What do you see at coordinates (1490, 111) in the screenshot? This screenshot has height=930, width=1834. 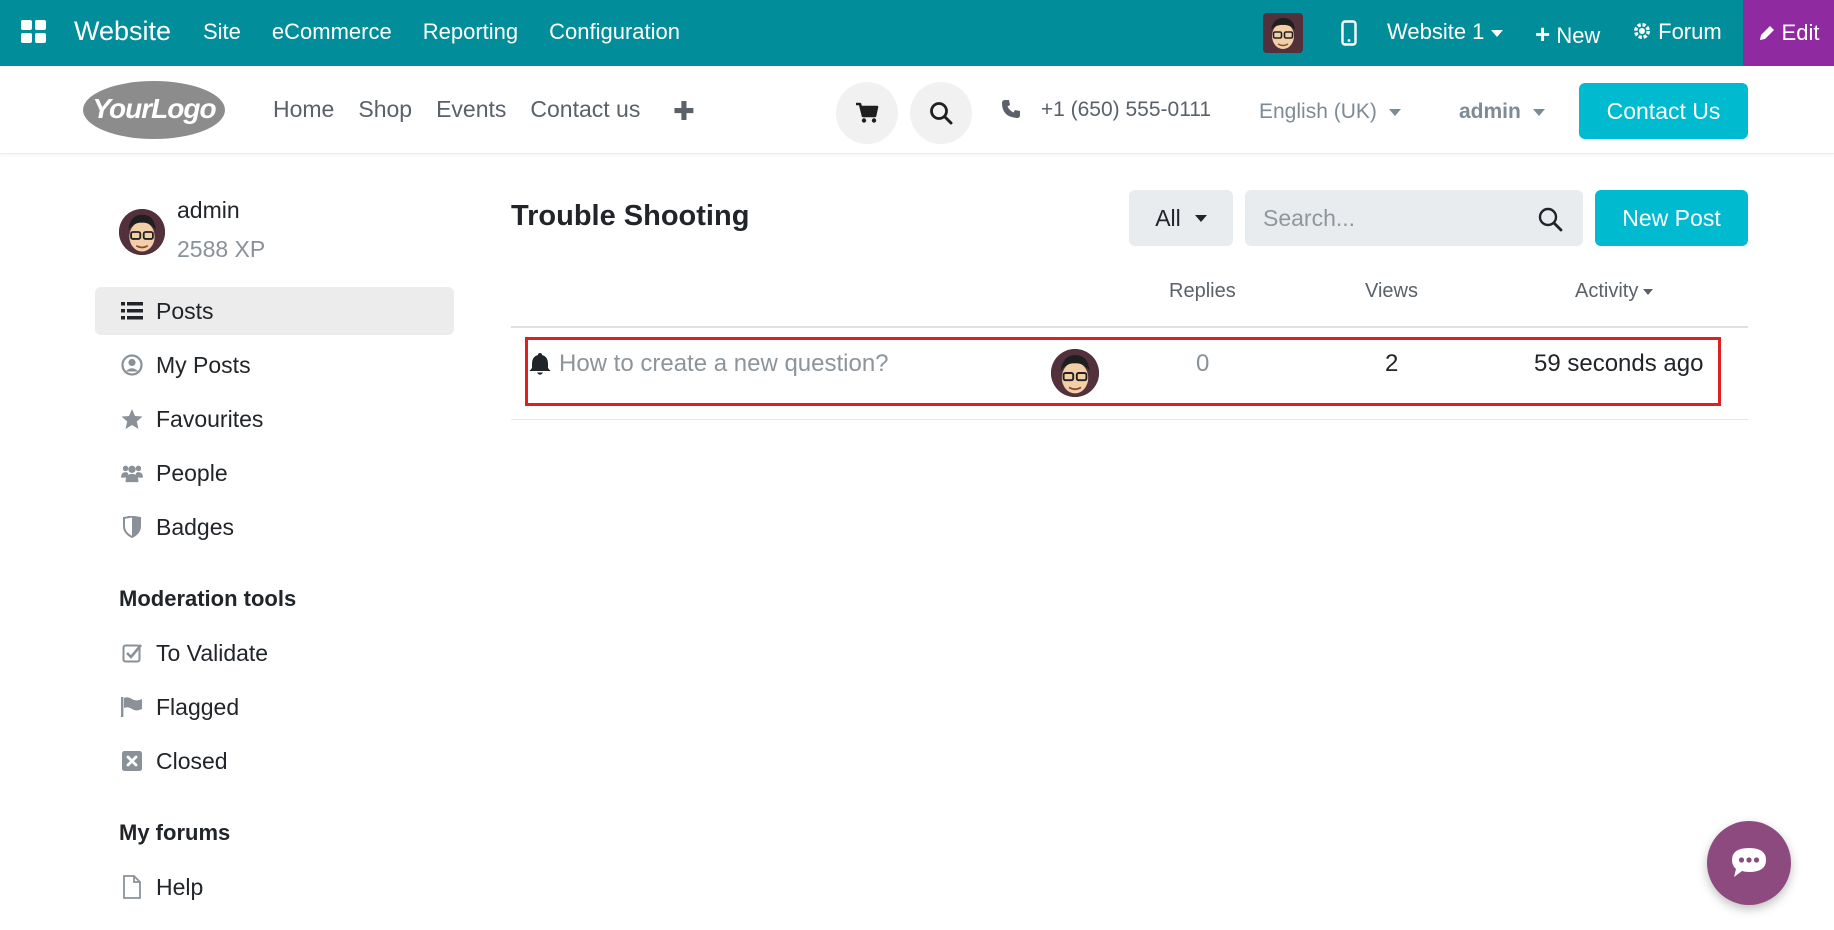 I see `user-dropdown-label: admin` at bounding box center [1490, 111].